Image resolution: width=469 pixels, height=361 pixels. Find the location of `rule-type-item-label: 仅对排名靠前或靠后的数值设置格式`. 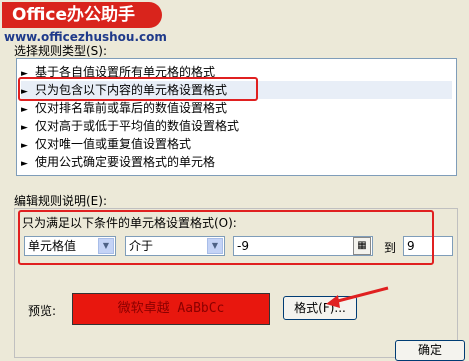

rule-type-item-label: 仅对排名靠前或靠后的数值设置格式 is located at coordinates (131, 108).